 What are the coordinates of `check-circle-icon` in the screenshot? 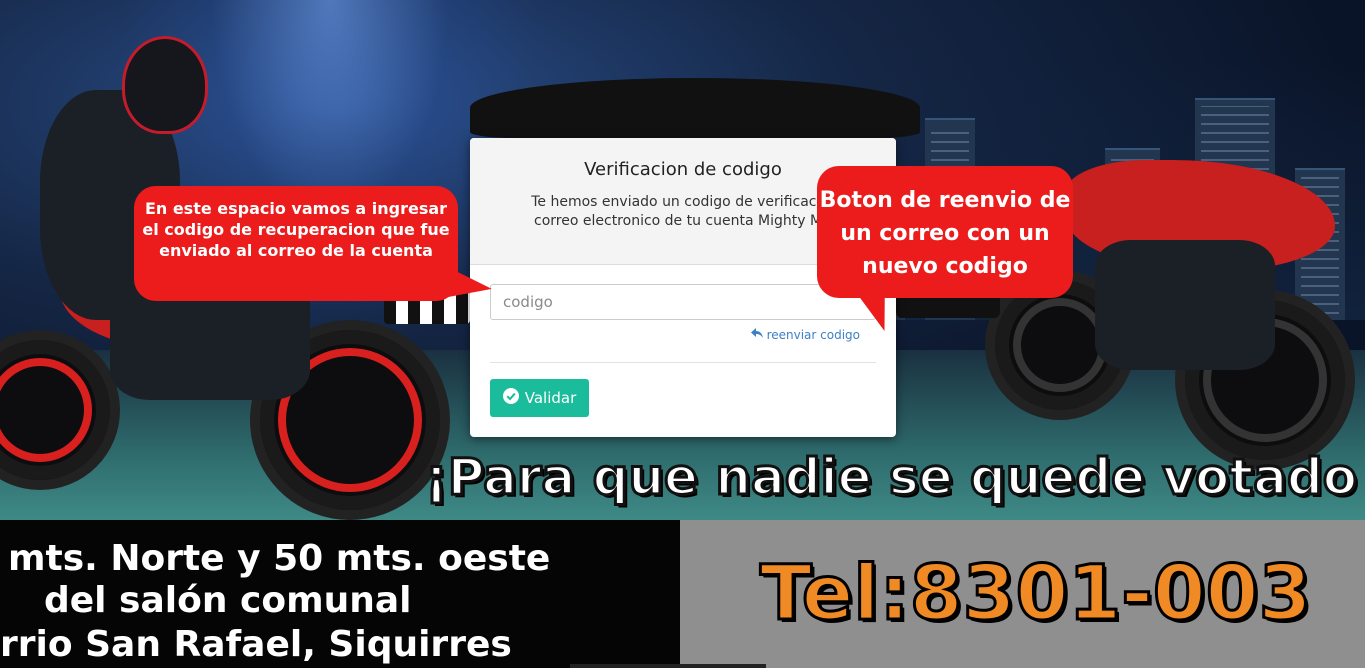 It's located at (510, 398).